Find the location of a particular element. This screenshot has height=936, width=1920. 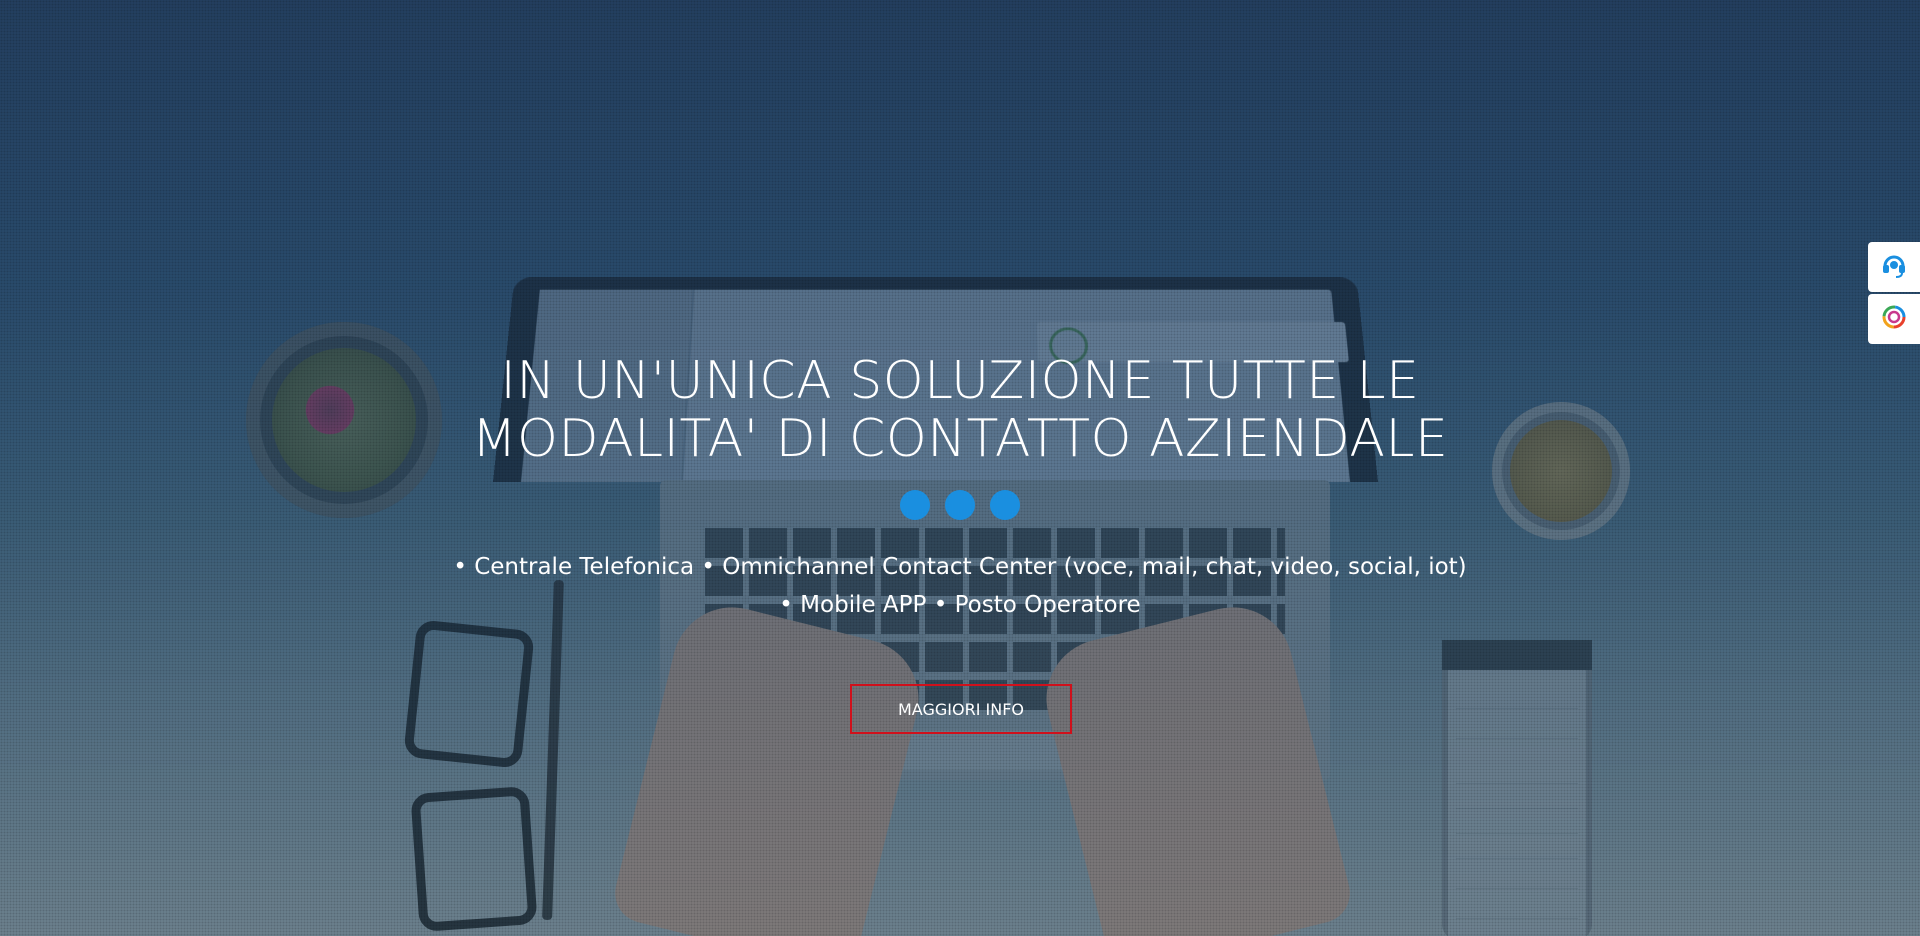

support-widget-button is located at coordinates (1894, 267).